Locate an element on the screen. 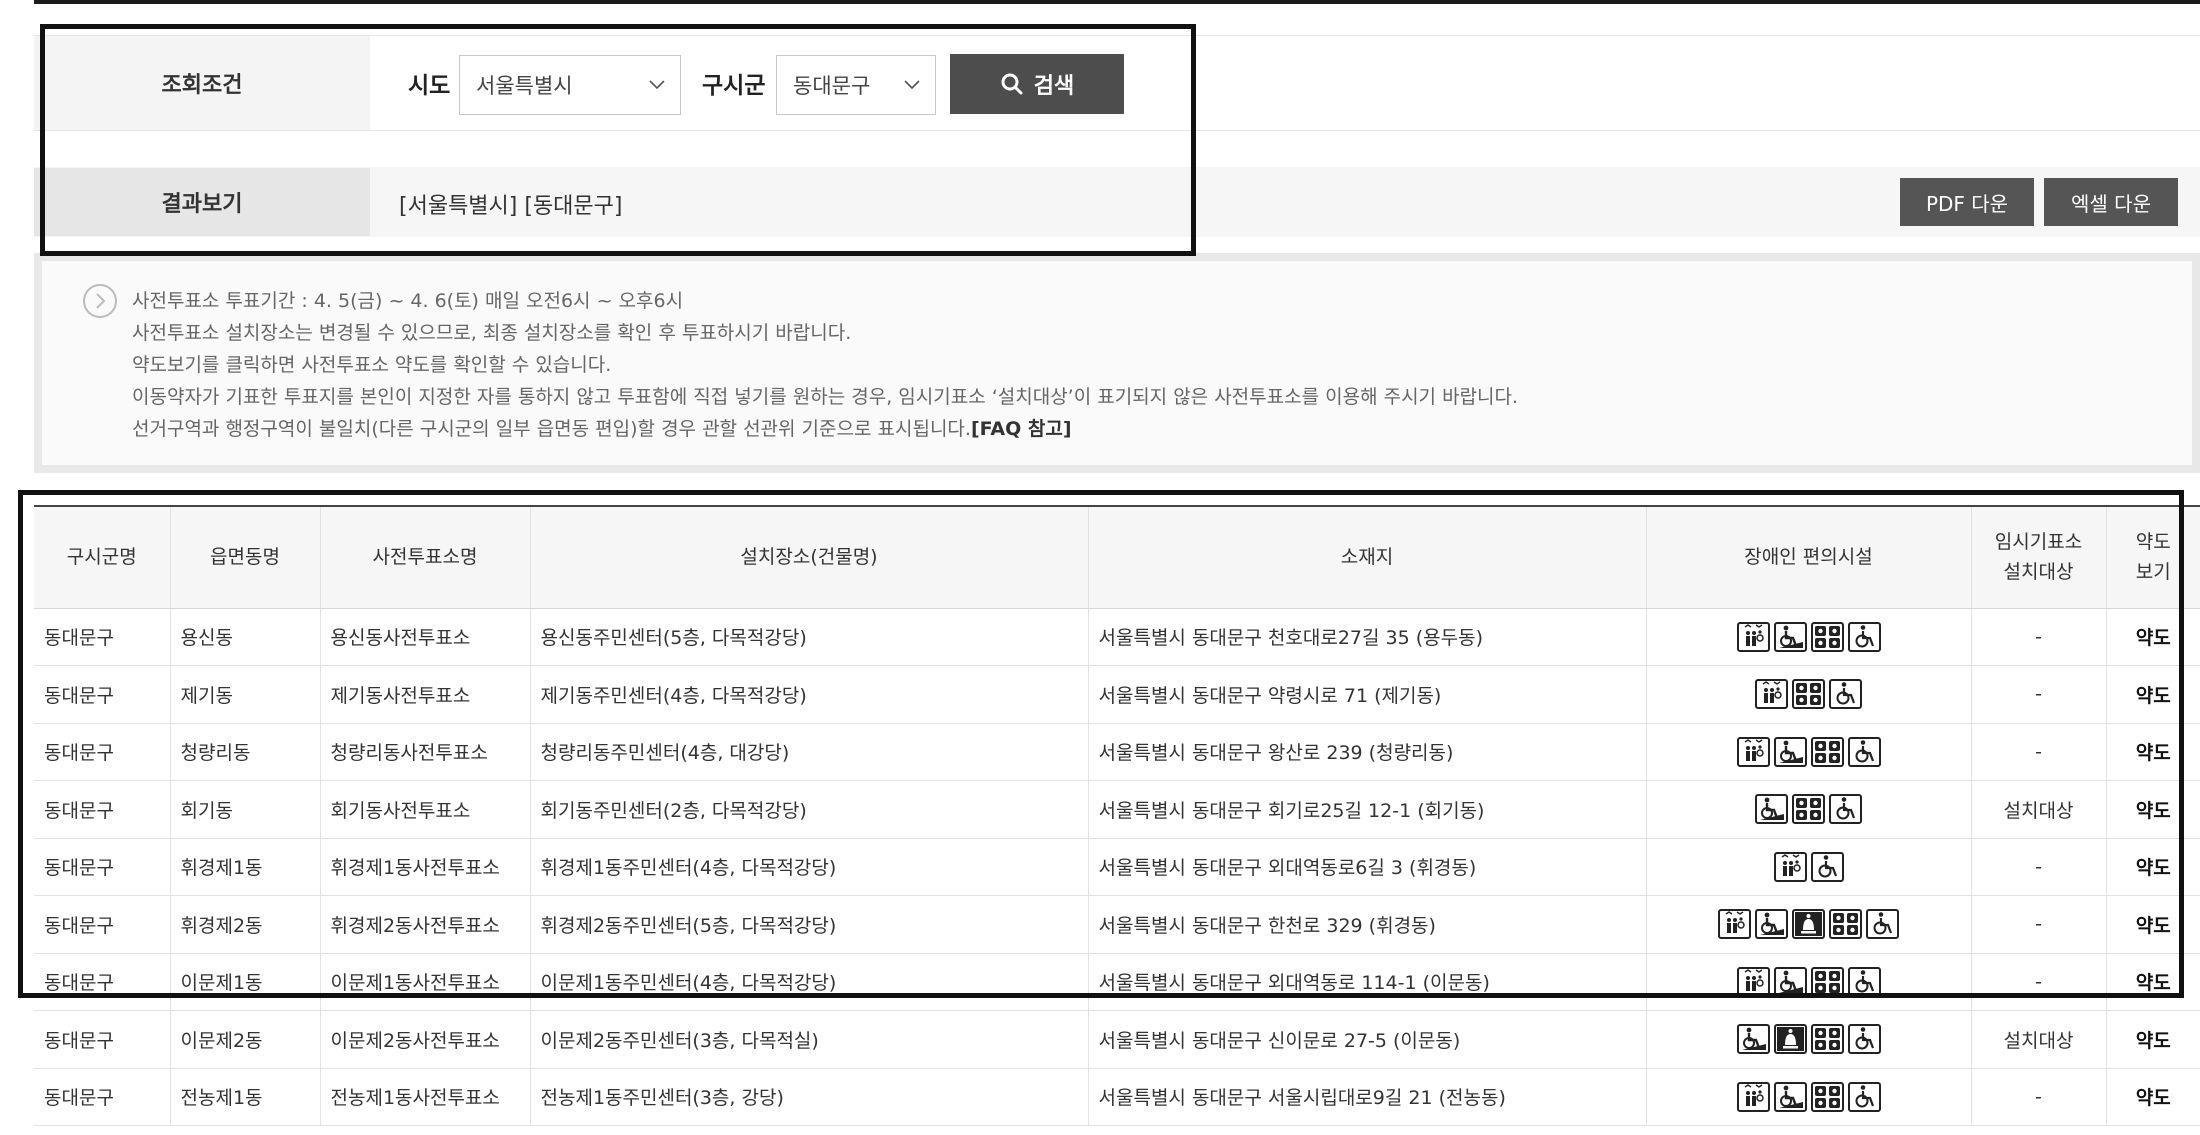 This screenshot has width=2200, height=1135. cell-place: 회기동주민센터(2층, 다목적강당) is located at coordinates (809, 809).